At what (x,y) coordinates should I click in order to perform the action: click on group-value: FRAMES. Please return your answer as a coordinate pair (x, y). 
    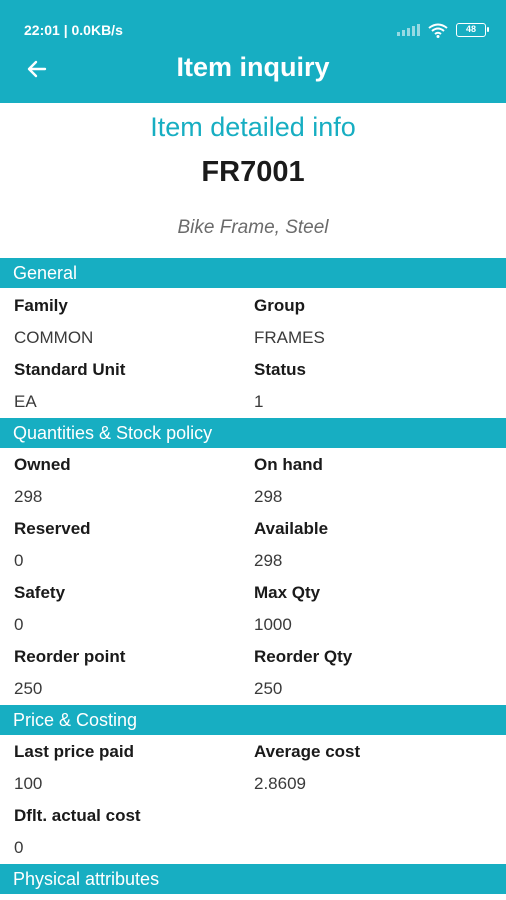
    Looking at the image, I should click on (289, 337).